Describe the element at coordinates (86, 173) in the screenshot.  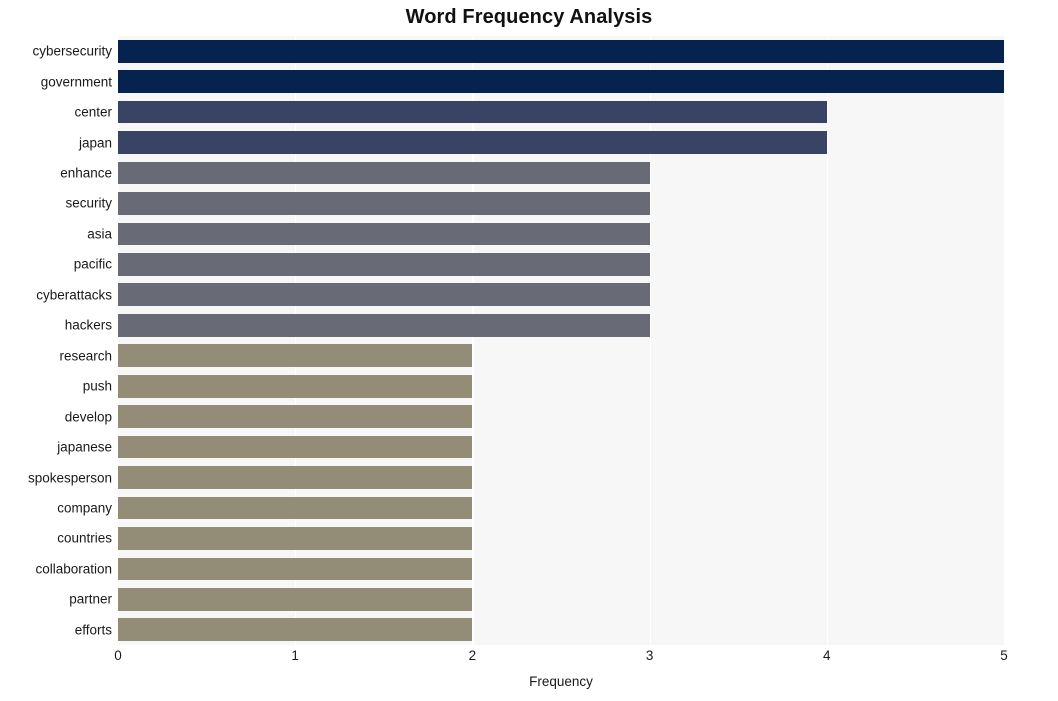
I see `y-tick-label-enhance: enhance` at that location.